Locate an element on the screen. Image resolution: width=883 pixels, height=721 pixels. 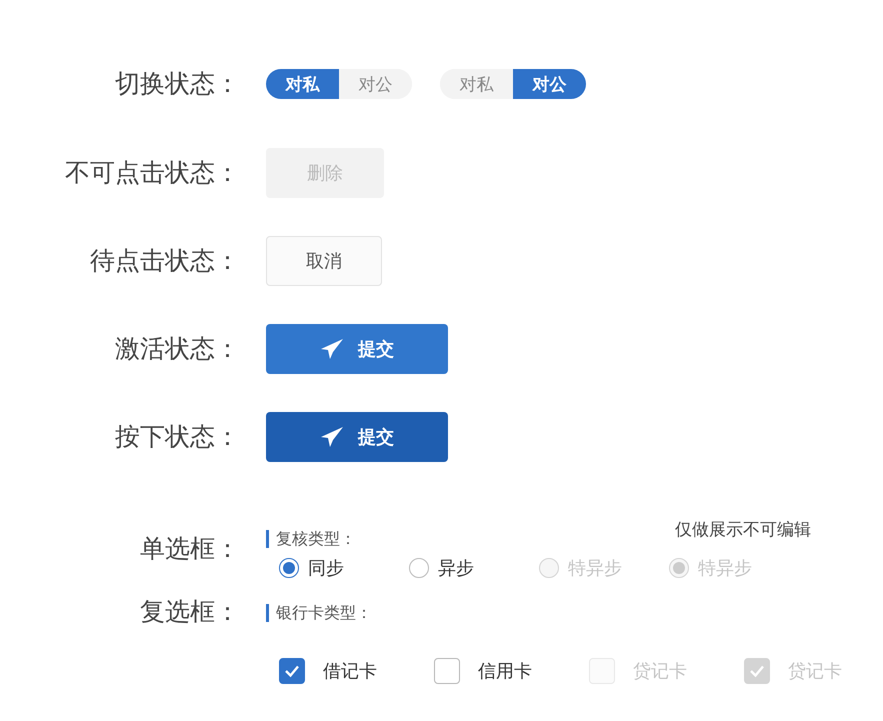
field-label: 复选框： is located at coordinates (189, 612).